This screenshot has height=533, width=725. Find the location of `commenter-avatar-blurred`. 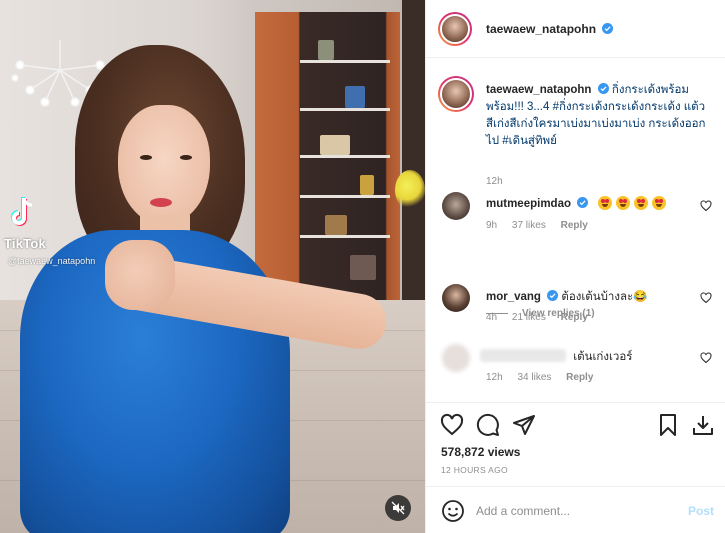

commenter-avatar-blurred is located at coordinates (456, 358).